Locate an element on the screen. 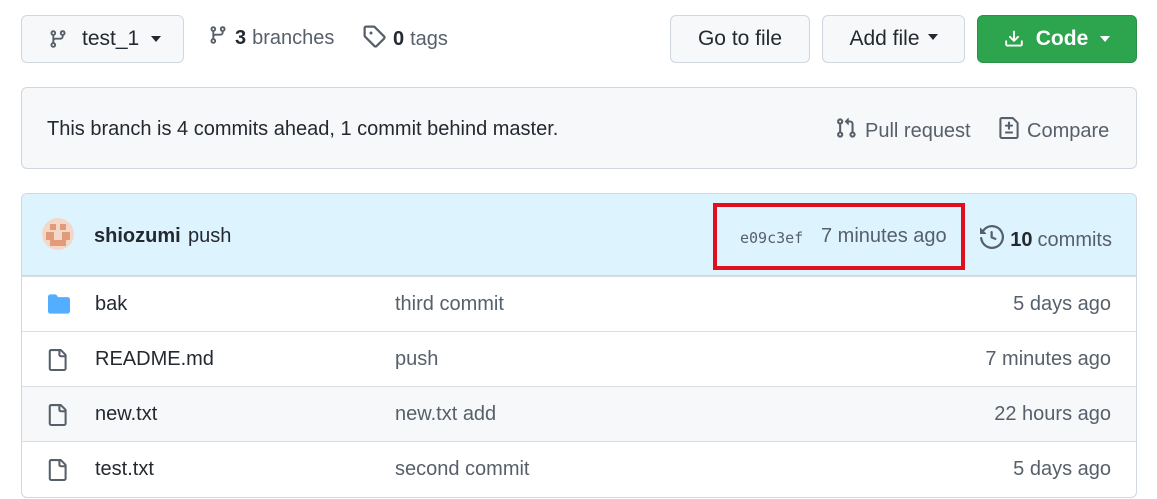 This screenshot has height=499, width=1157. pull-request-link: Pull request is located at coordinates (903, 131).